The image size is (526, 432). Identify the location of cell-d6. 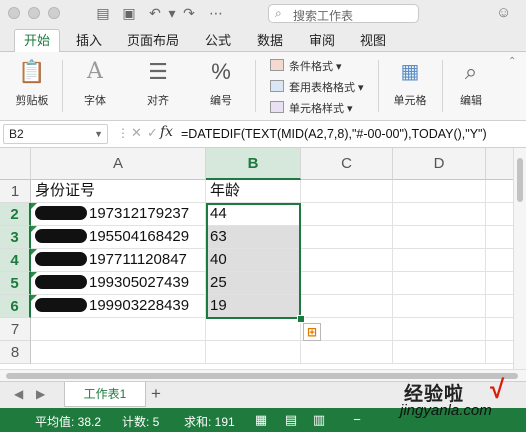
(439, 306).